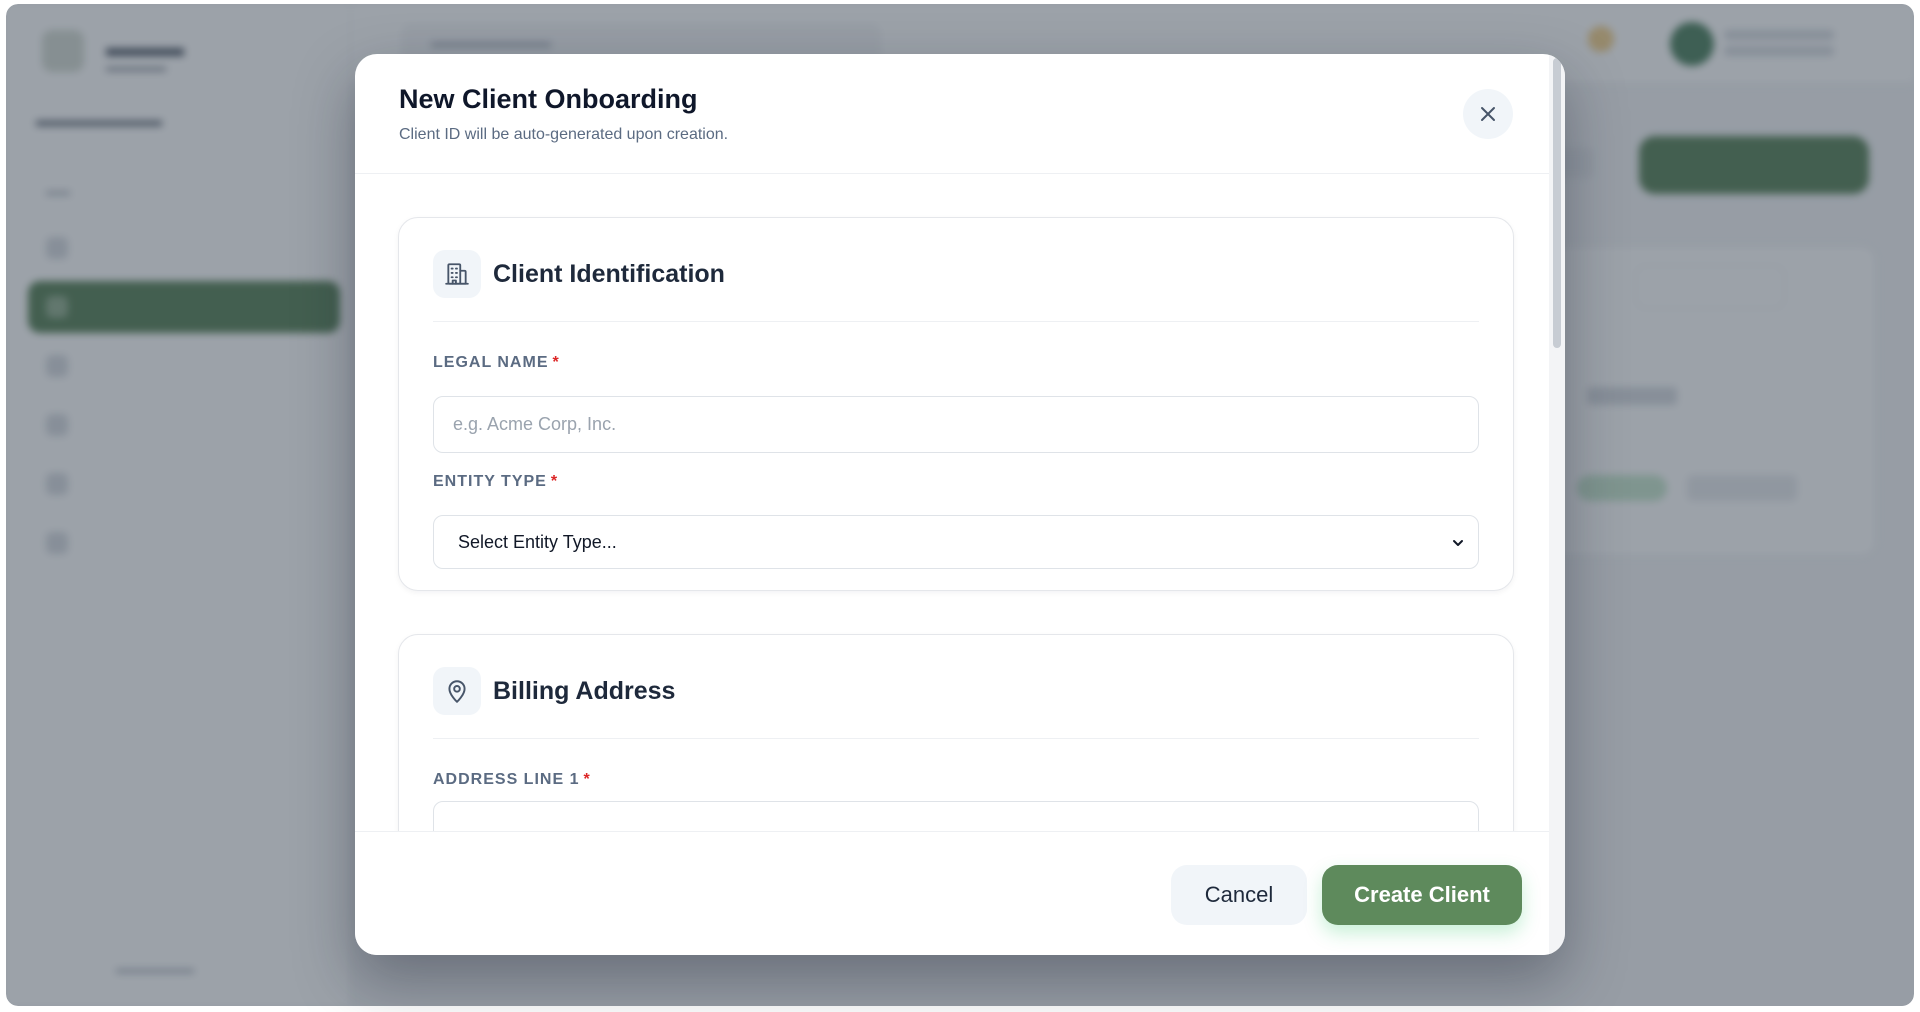 The image size is (1920, 1012). Describe the element at coordinates (584, 691) in the screenshot. I see `section-title: Billing Address` at that location.